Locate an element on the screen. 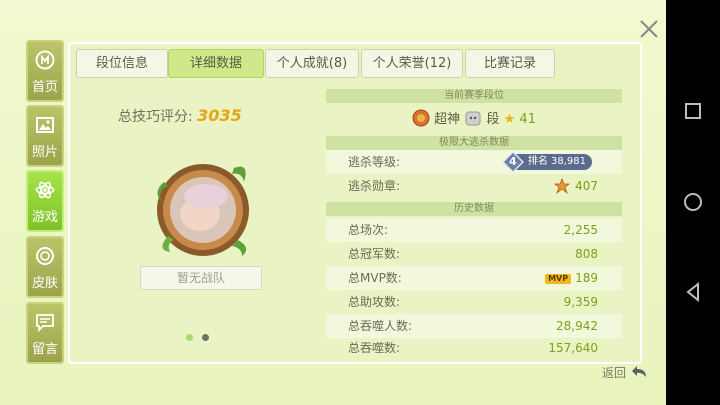  back-button: 返回 is located at coordinates (625, 372).